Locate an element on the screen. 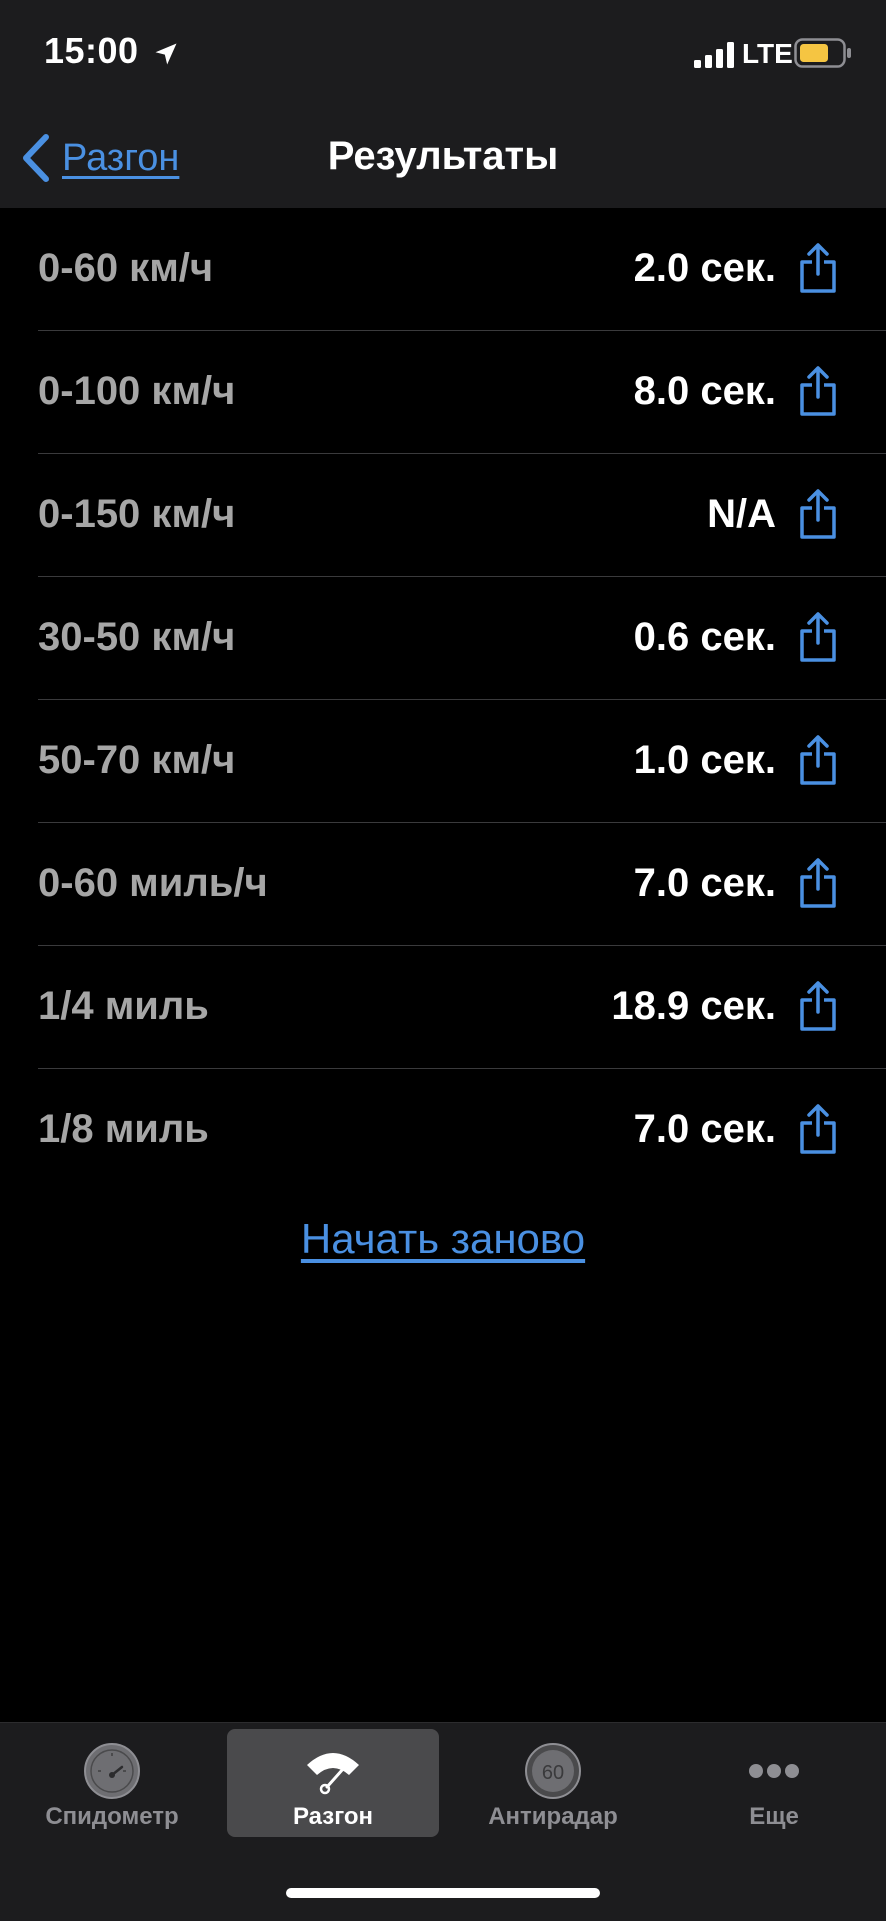  result-value: 2.0 сек. is located at coordinates (704, 268).